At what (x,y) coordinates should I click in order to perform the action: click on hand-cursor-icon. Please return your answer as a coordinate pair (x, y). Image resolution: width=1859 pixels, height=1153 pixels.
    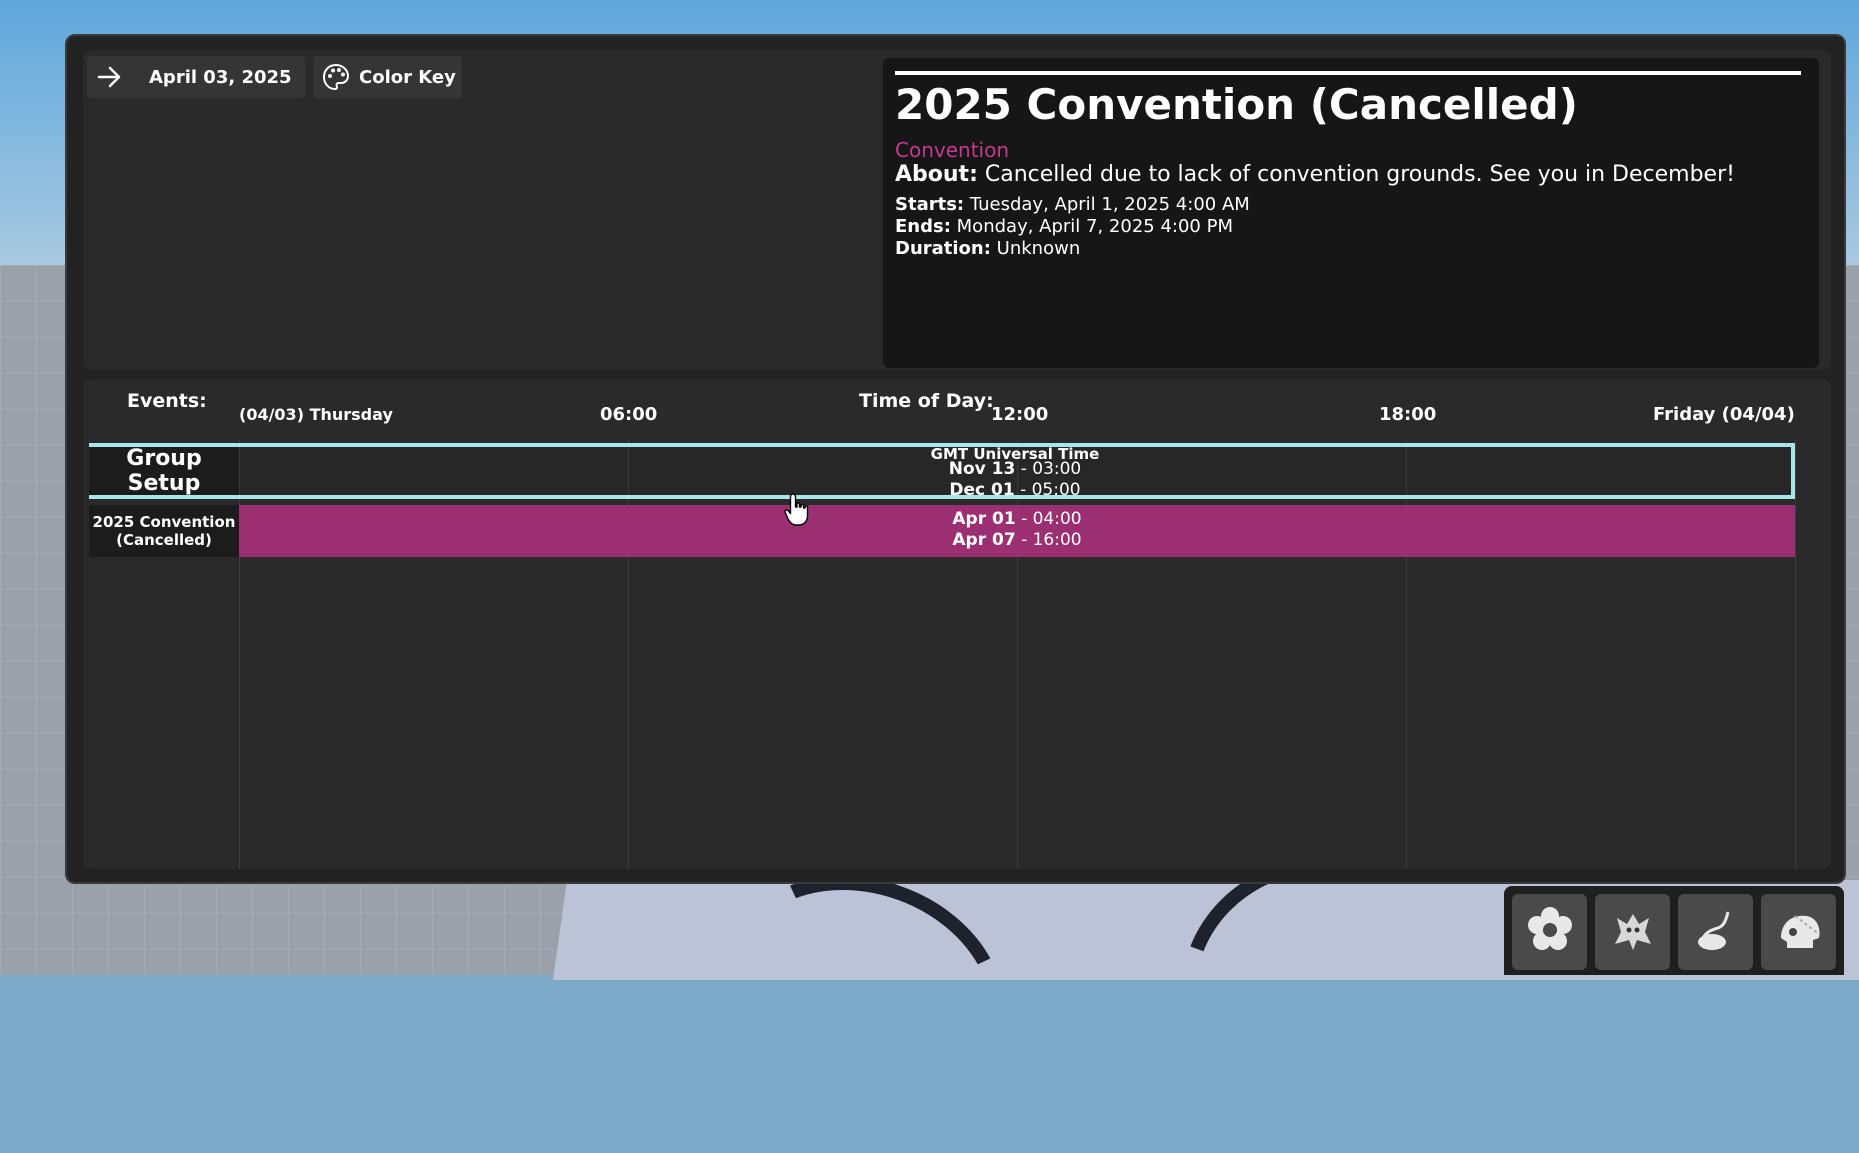
    Looking at the image, I should click on (798, 512).